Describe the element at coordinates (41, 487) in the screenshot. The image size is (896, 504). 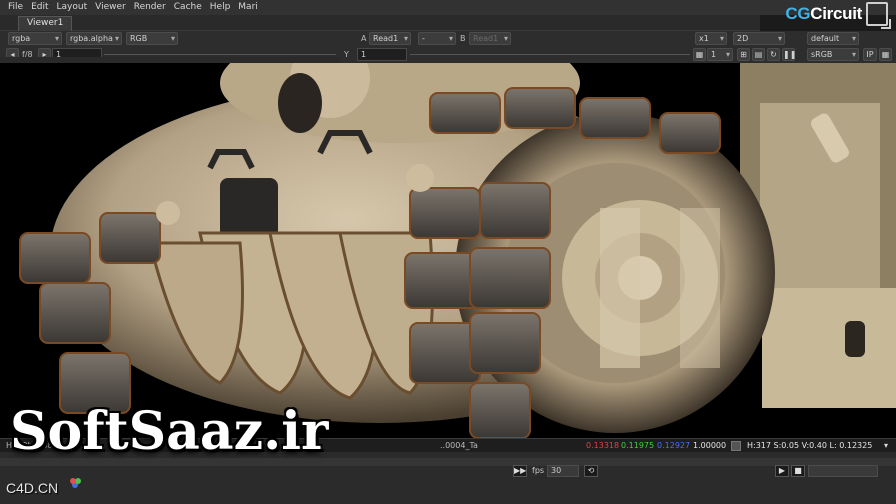
I see `watermark-c4d: C4D.CN` at that location.